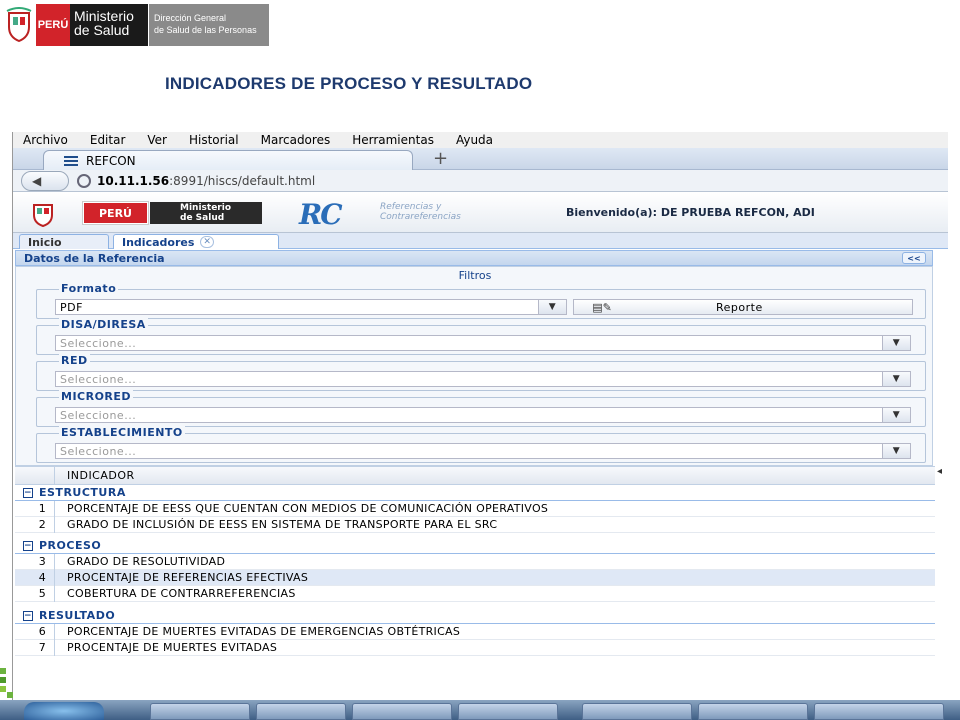 The height and width of the screenshot is (720, 960). What do you see at coordinates (475, 647) in the screenshot?
I see `table-row: 7 PROCENTAJE DE MUERTES EVITADAS` at bounding box center [475, 647].